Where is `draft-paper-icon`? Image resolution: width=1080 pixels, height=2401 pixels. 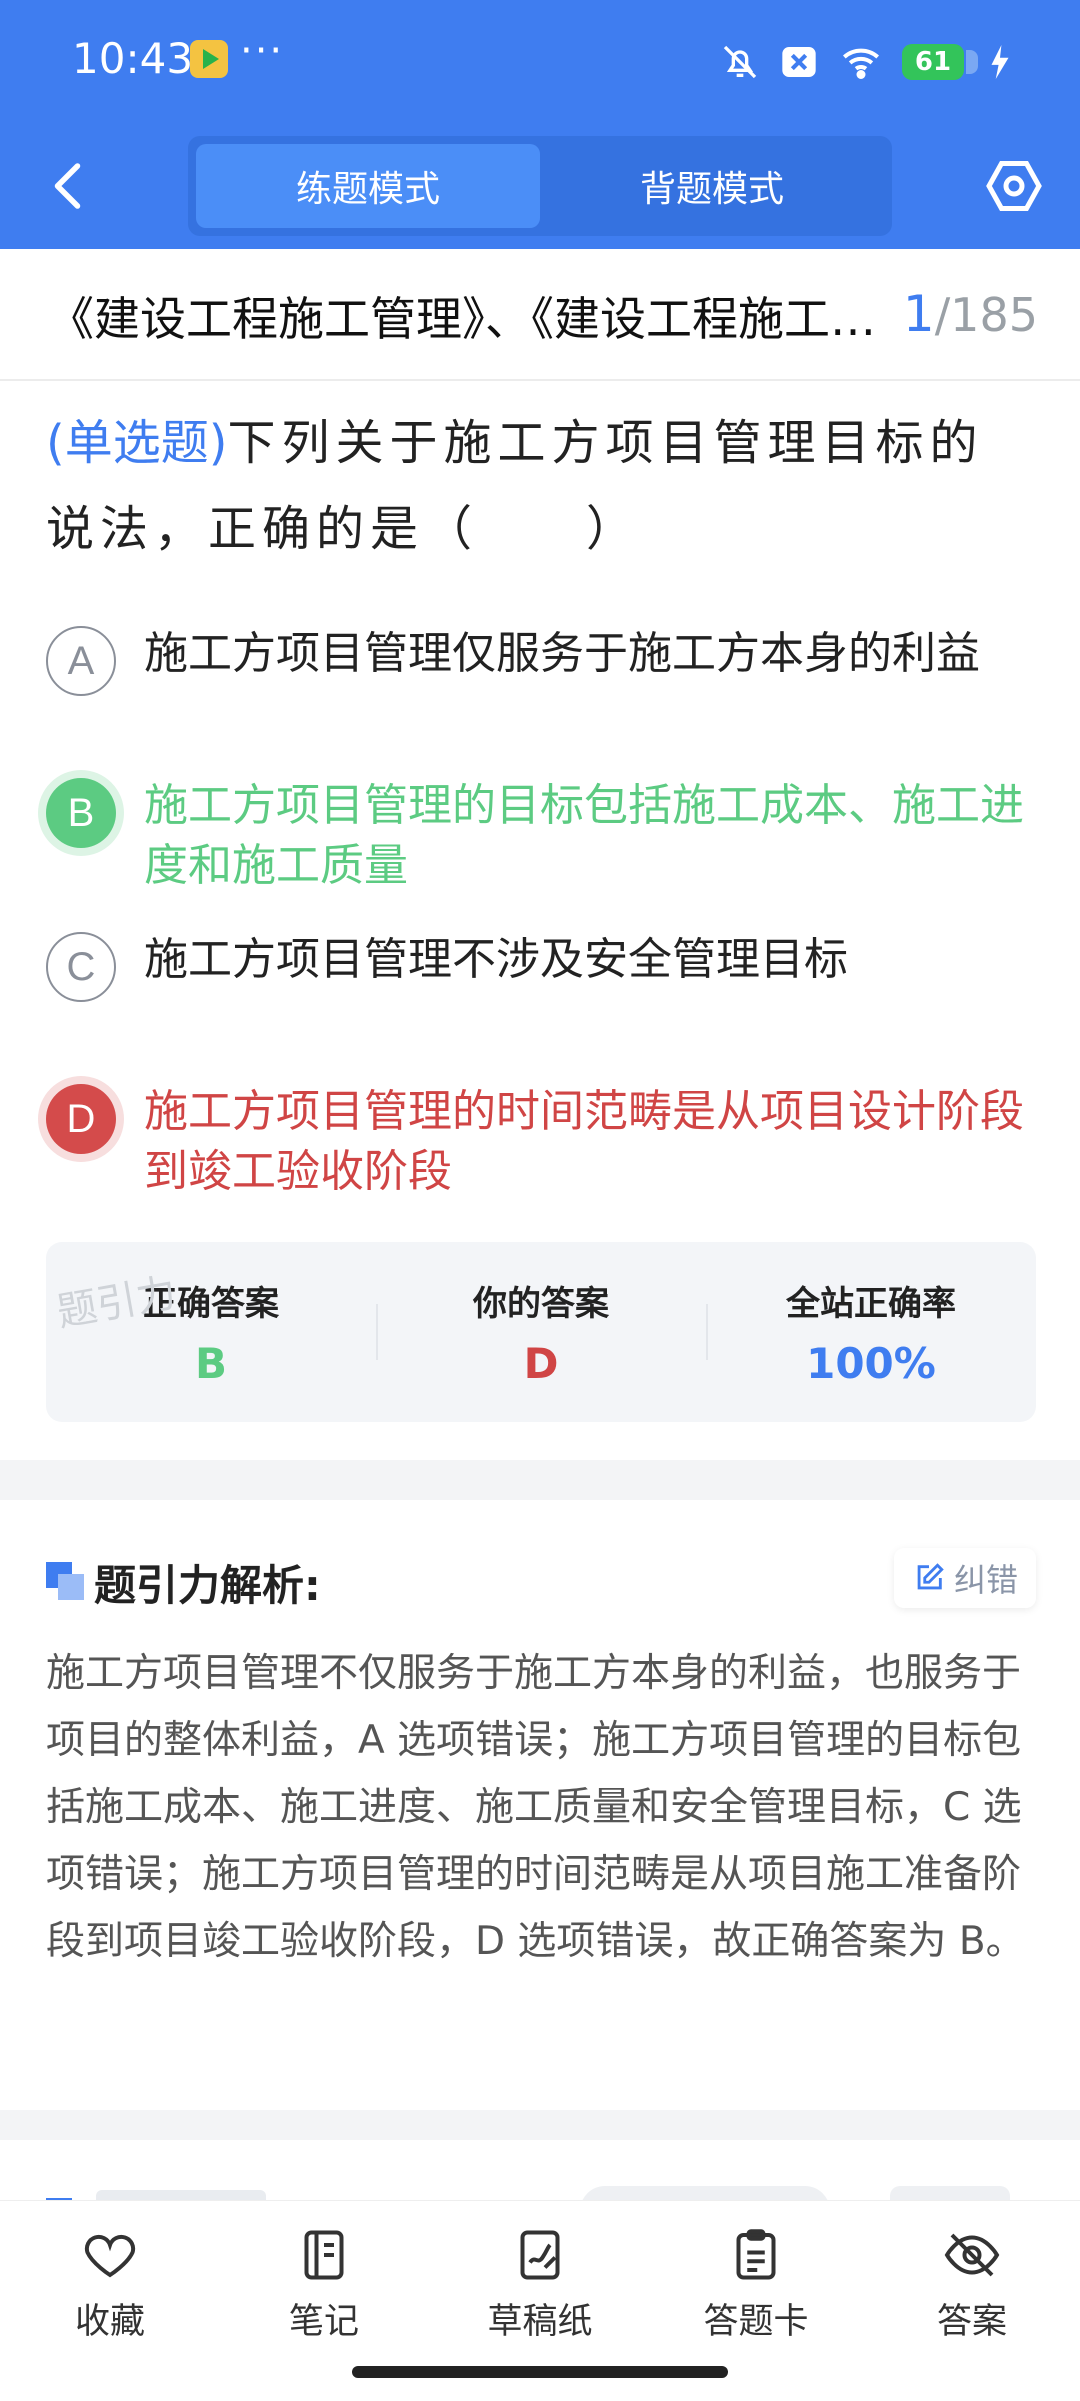
draft-paper-icon is located at coordinates (540, 2255).